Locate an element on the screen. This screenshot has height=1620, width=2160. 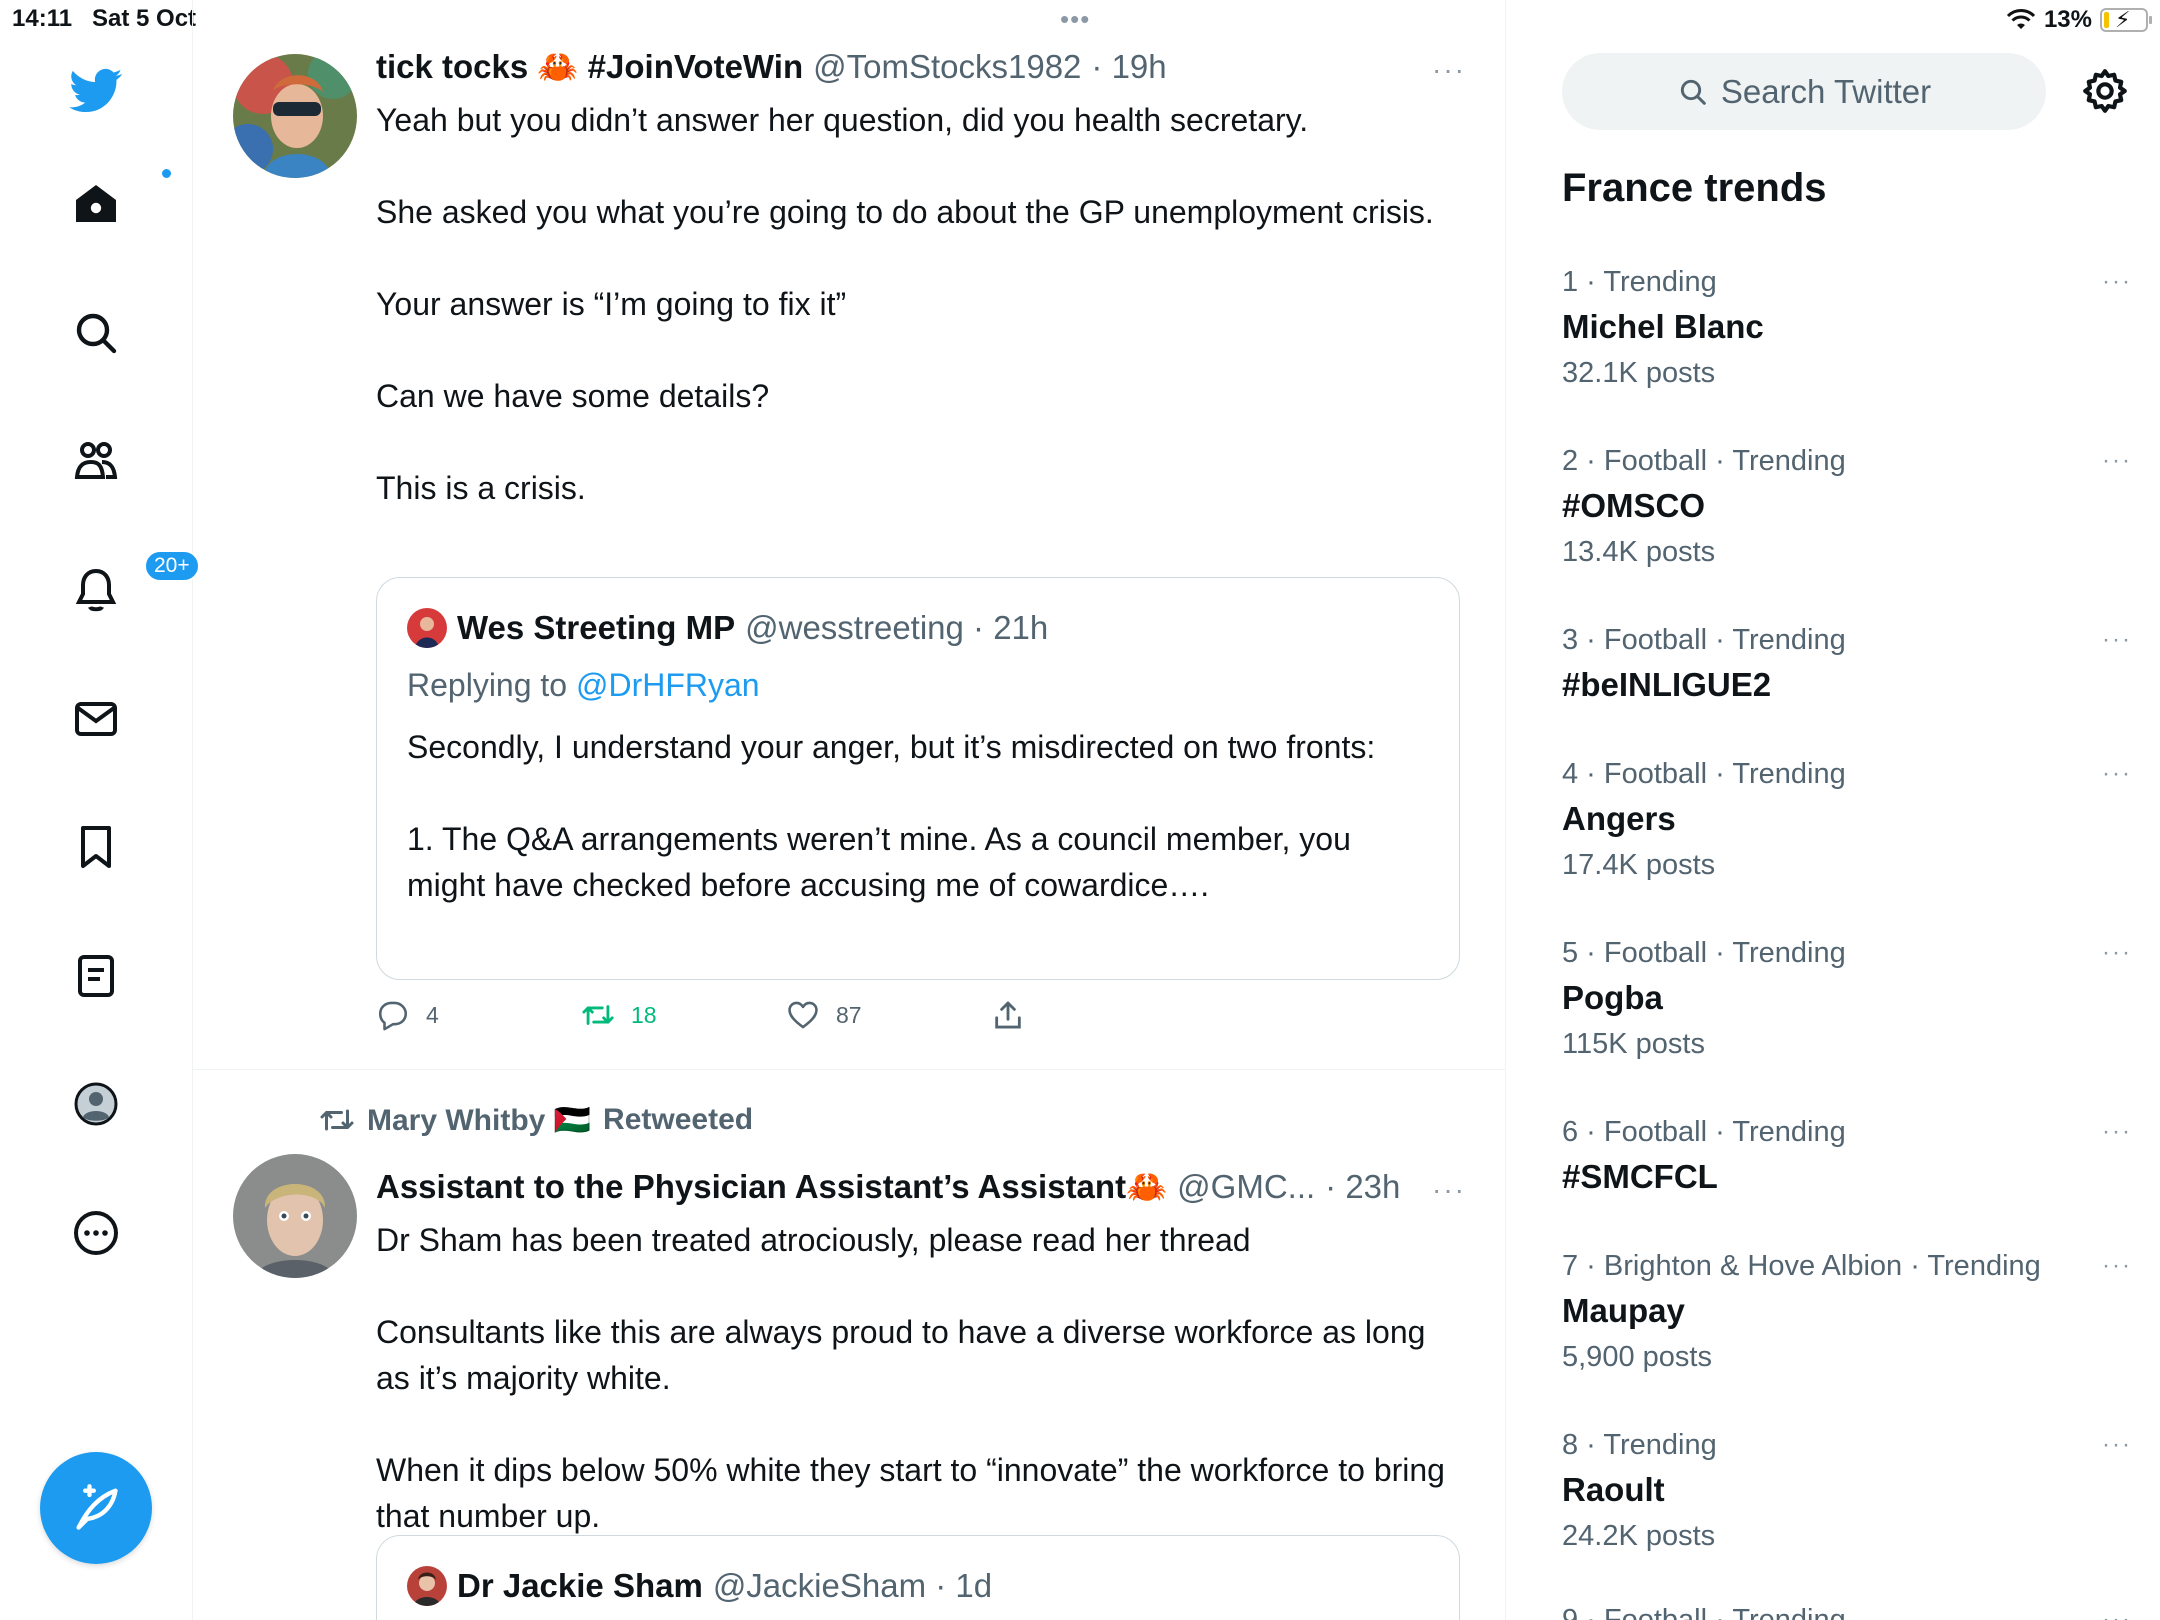
tweet-paragraph: Your answer is “I’m going to fix it” is located at coordinates (611, 304).